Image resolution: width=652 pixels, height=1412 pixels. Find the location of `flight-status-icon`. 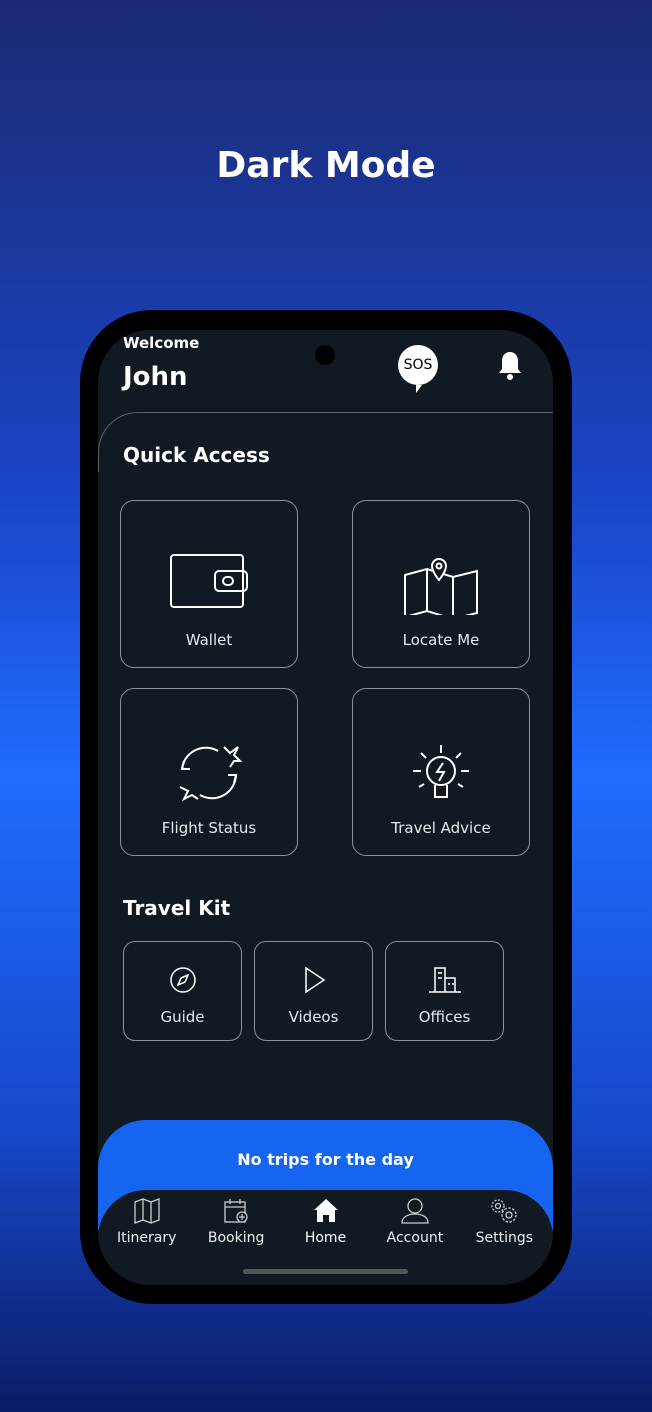

flight-status-icon is located at coordinates (211, 774).